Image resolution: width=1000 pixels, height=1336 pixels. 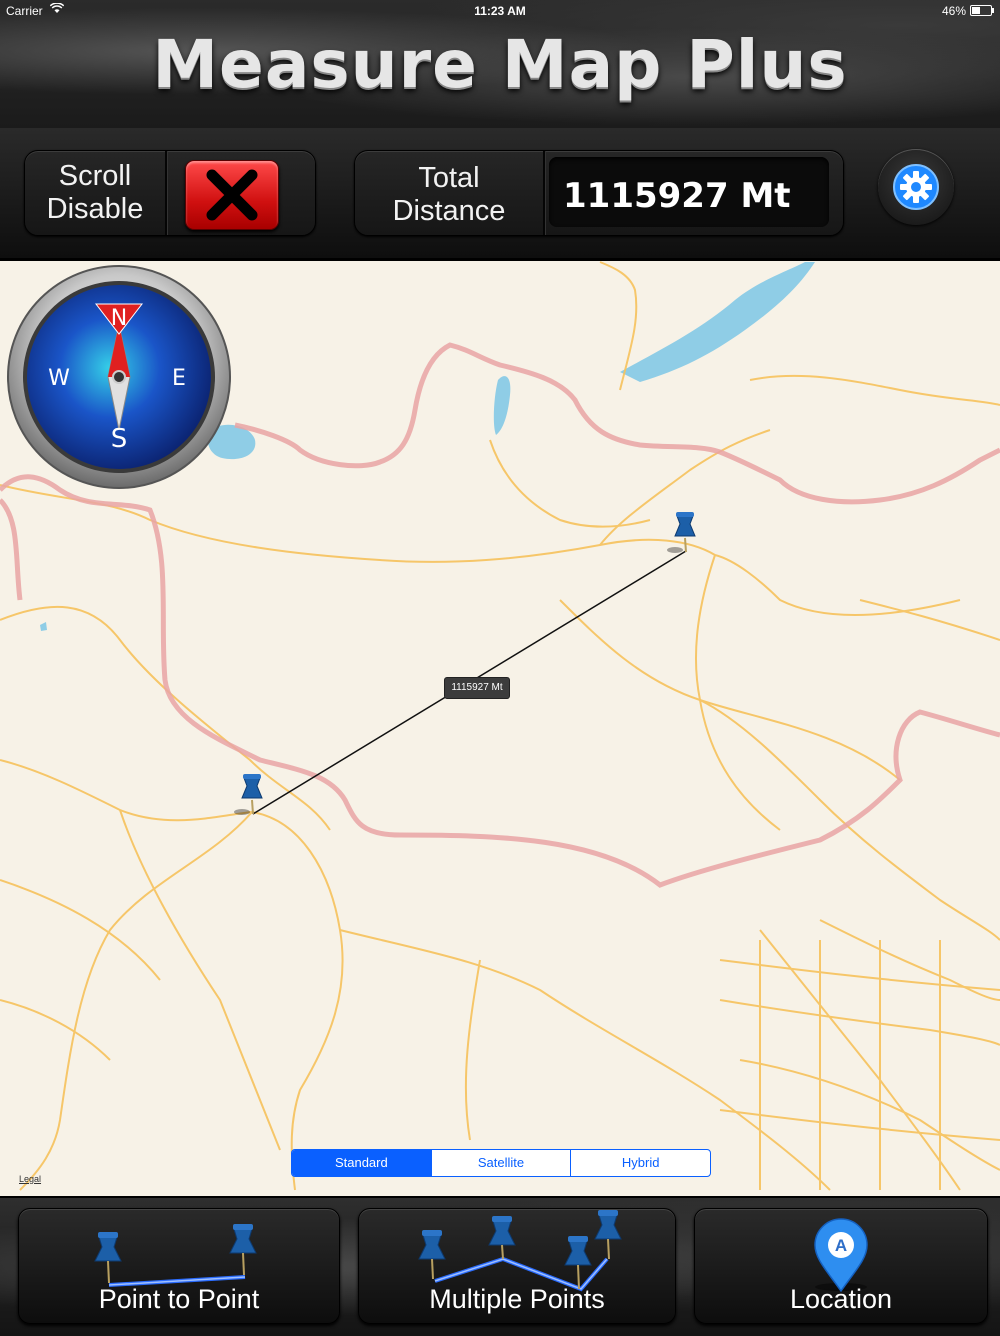 What do you see at coordinates (841, 1299) in the screenshot?
I see `location-label: Location` at bounding box center [841, 1299].